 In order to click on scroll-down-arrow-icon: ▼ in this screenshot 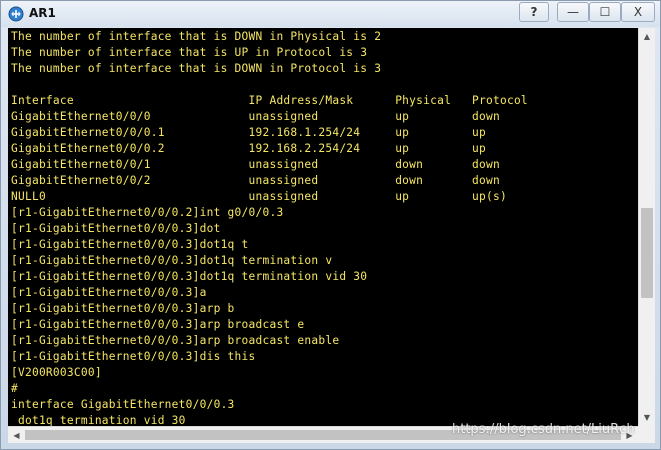, I will do `click(647, 417)`.